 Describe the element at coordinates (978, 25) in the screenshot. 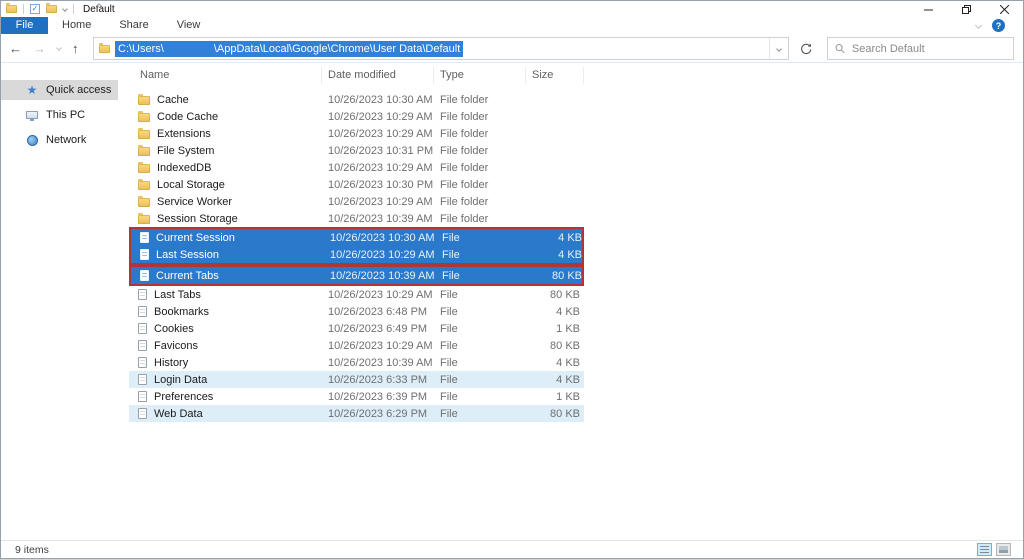

I see `expand-ribbon-chevron-icon` at that location.